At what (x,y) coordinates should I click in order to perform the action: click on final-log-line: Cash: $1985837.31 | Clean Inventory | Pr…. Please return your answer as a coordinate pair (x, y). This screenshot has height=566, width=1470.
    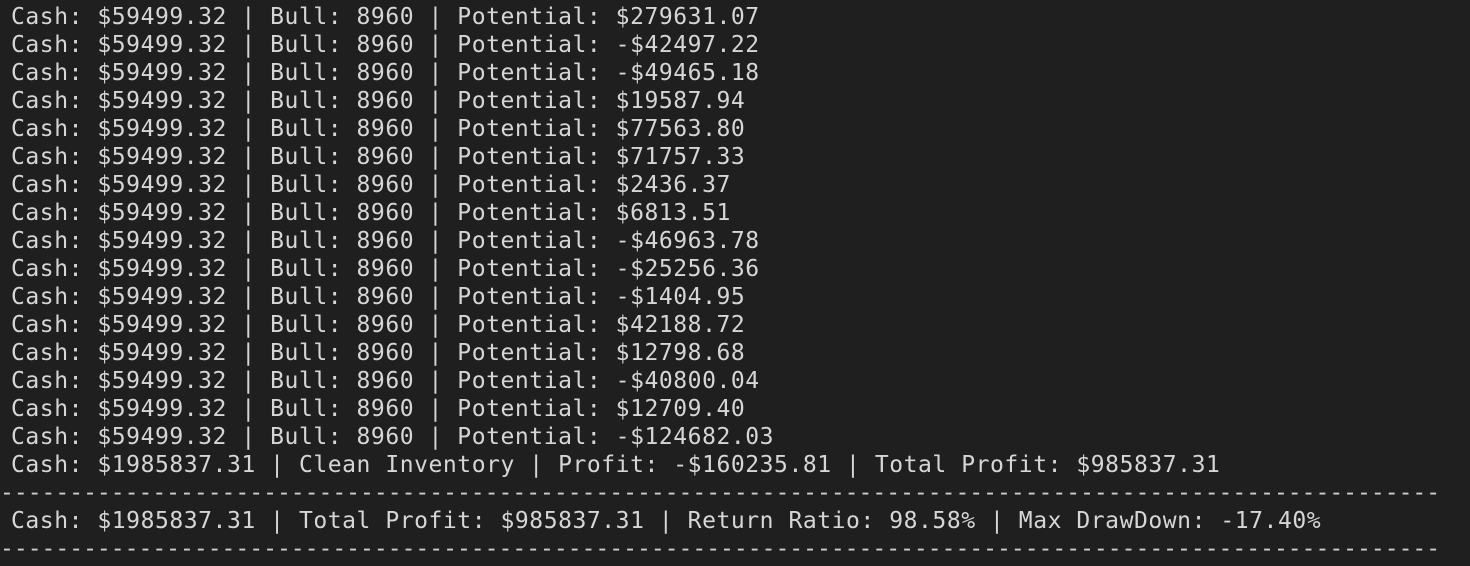
    Looking at the image, I should click on (616, 465).